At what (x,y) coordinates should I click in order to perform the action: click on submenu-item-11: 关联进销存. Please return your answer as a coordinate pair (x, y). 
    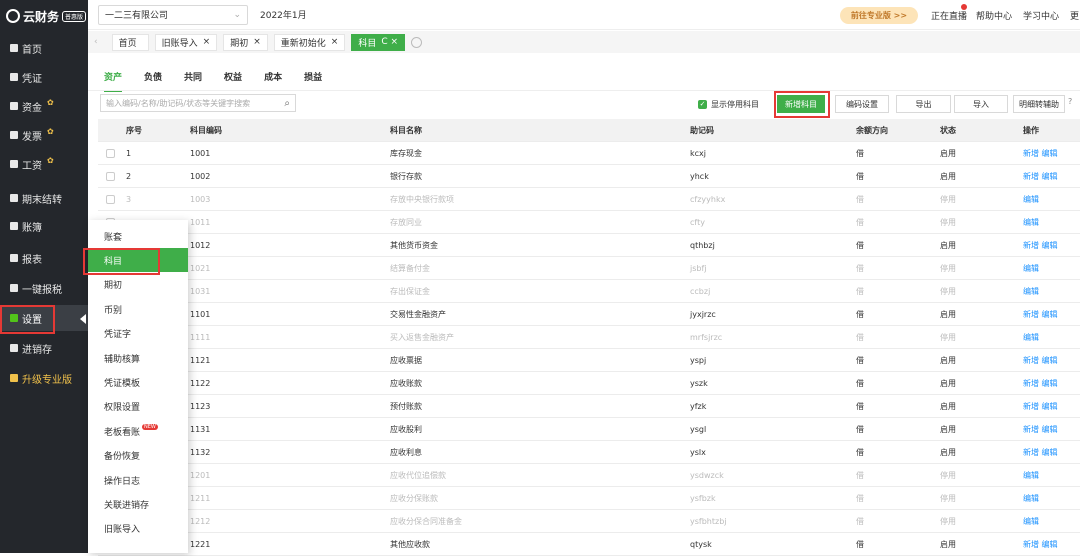
    Looking at the image, I should click on (138, 504).